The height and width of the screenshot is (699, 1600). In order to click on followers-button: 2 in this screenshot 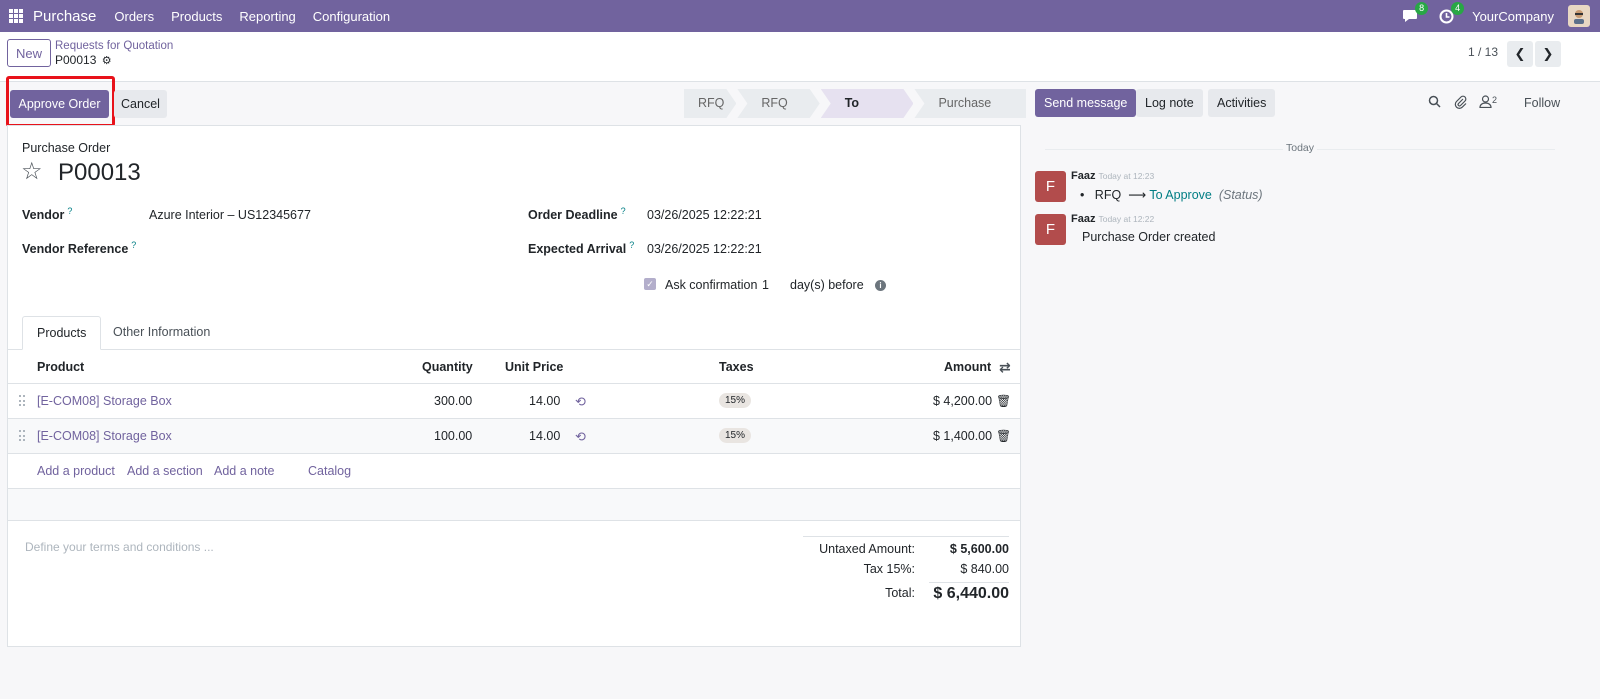, I will do `click(1488, 103)`.